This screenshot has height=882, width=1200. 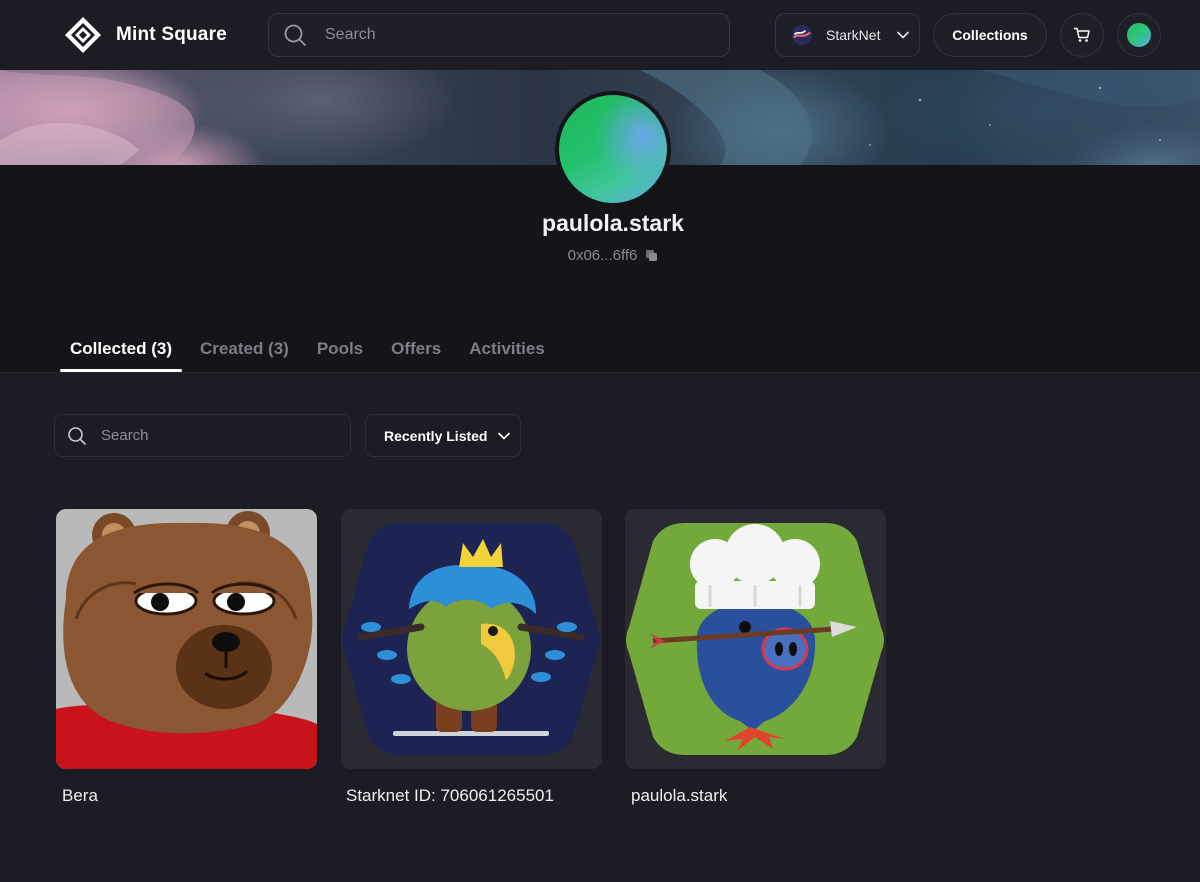 I want to click on cart-button, so click(x=1082, y=35).